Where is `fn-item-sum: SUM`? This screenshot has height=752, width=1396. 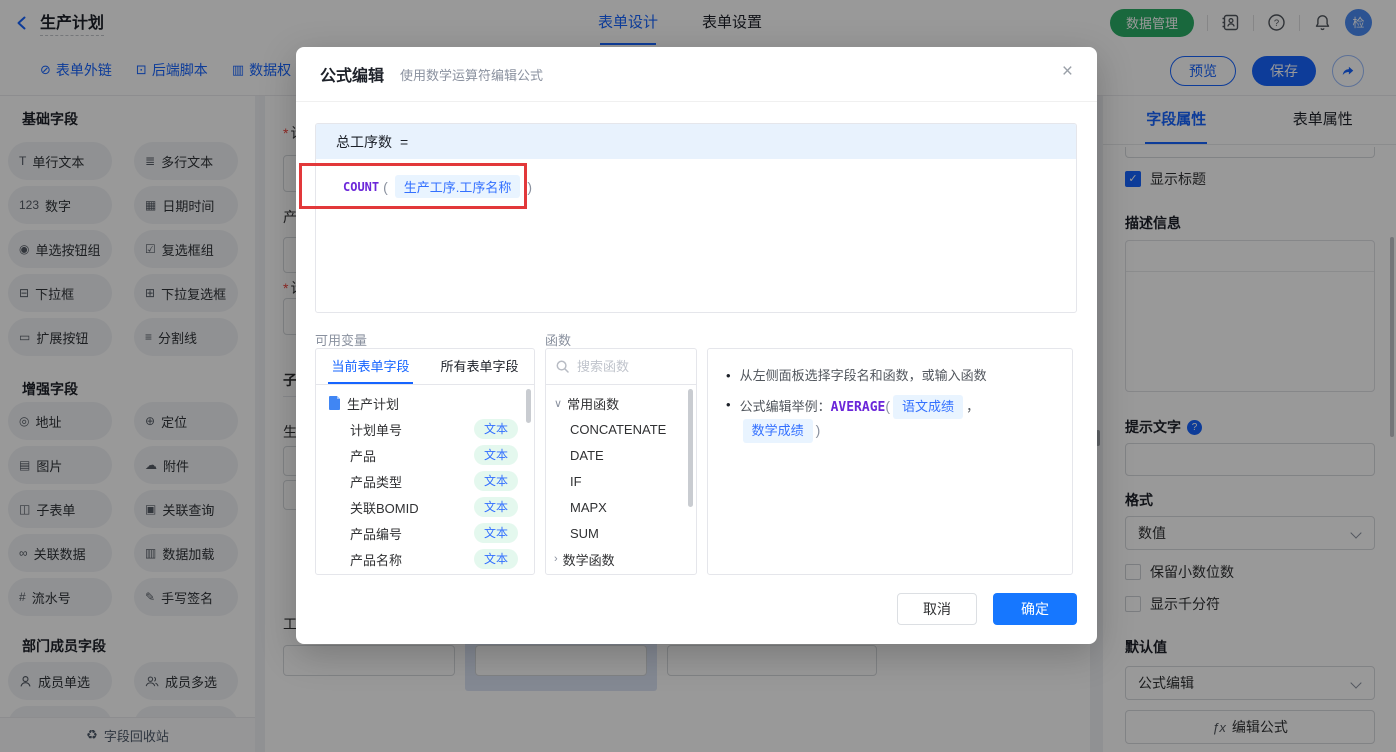
fn-item-sum: SUM is located at coordinates (621, 533).